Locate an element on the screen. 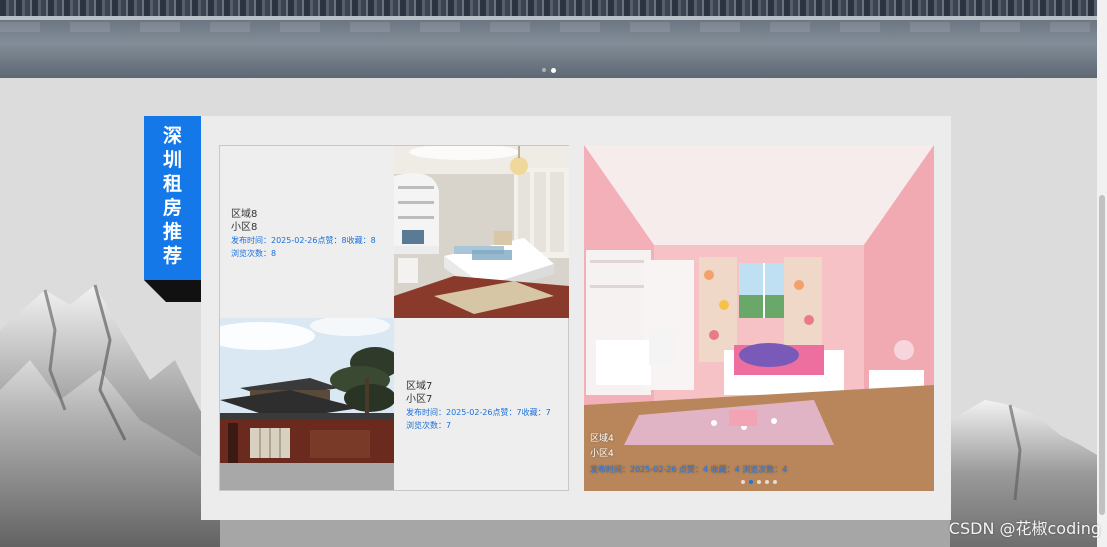 This screenshot has height=547, width=1107. listing-community: 小区7 is located at coordinates (419, 399).